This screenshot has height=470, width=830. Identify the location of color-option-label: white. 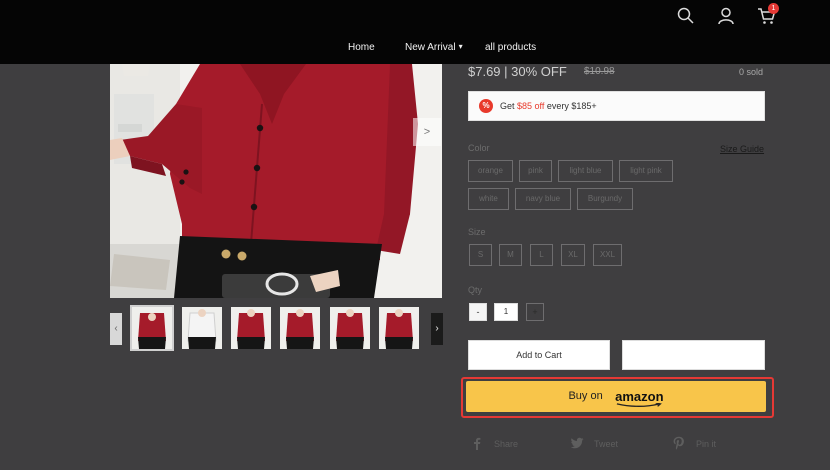
(488, 198).